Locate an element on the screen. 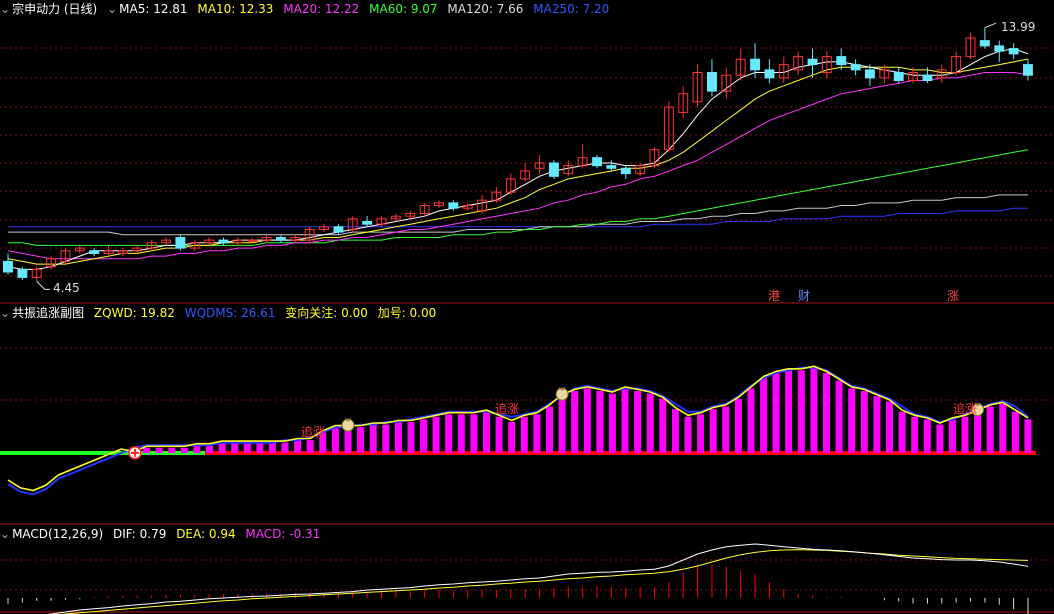 The width and height of the screenshot is (1054, 614). indicator-name: 共振追涨副图 is located at coordinates (48, 313).